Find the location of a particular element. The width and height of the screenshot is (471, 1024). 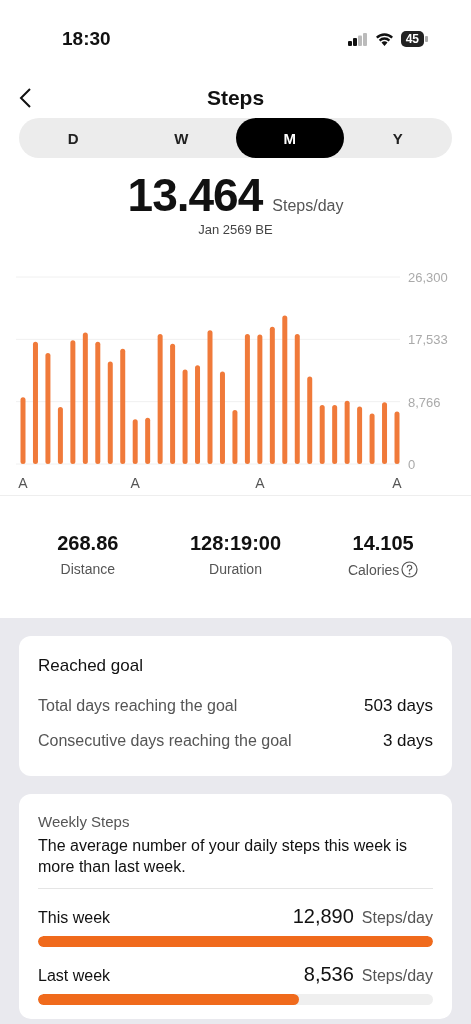

week-steps-value: 12,890 is located at coordinates (323, 916).